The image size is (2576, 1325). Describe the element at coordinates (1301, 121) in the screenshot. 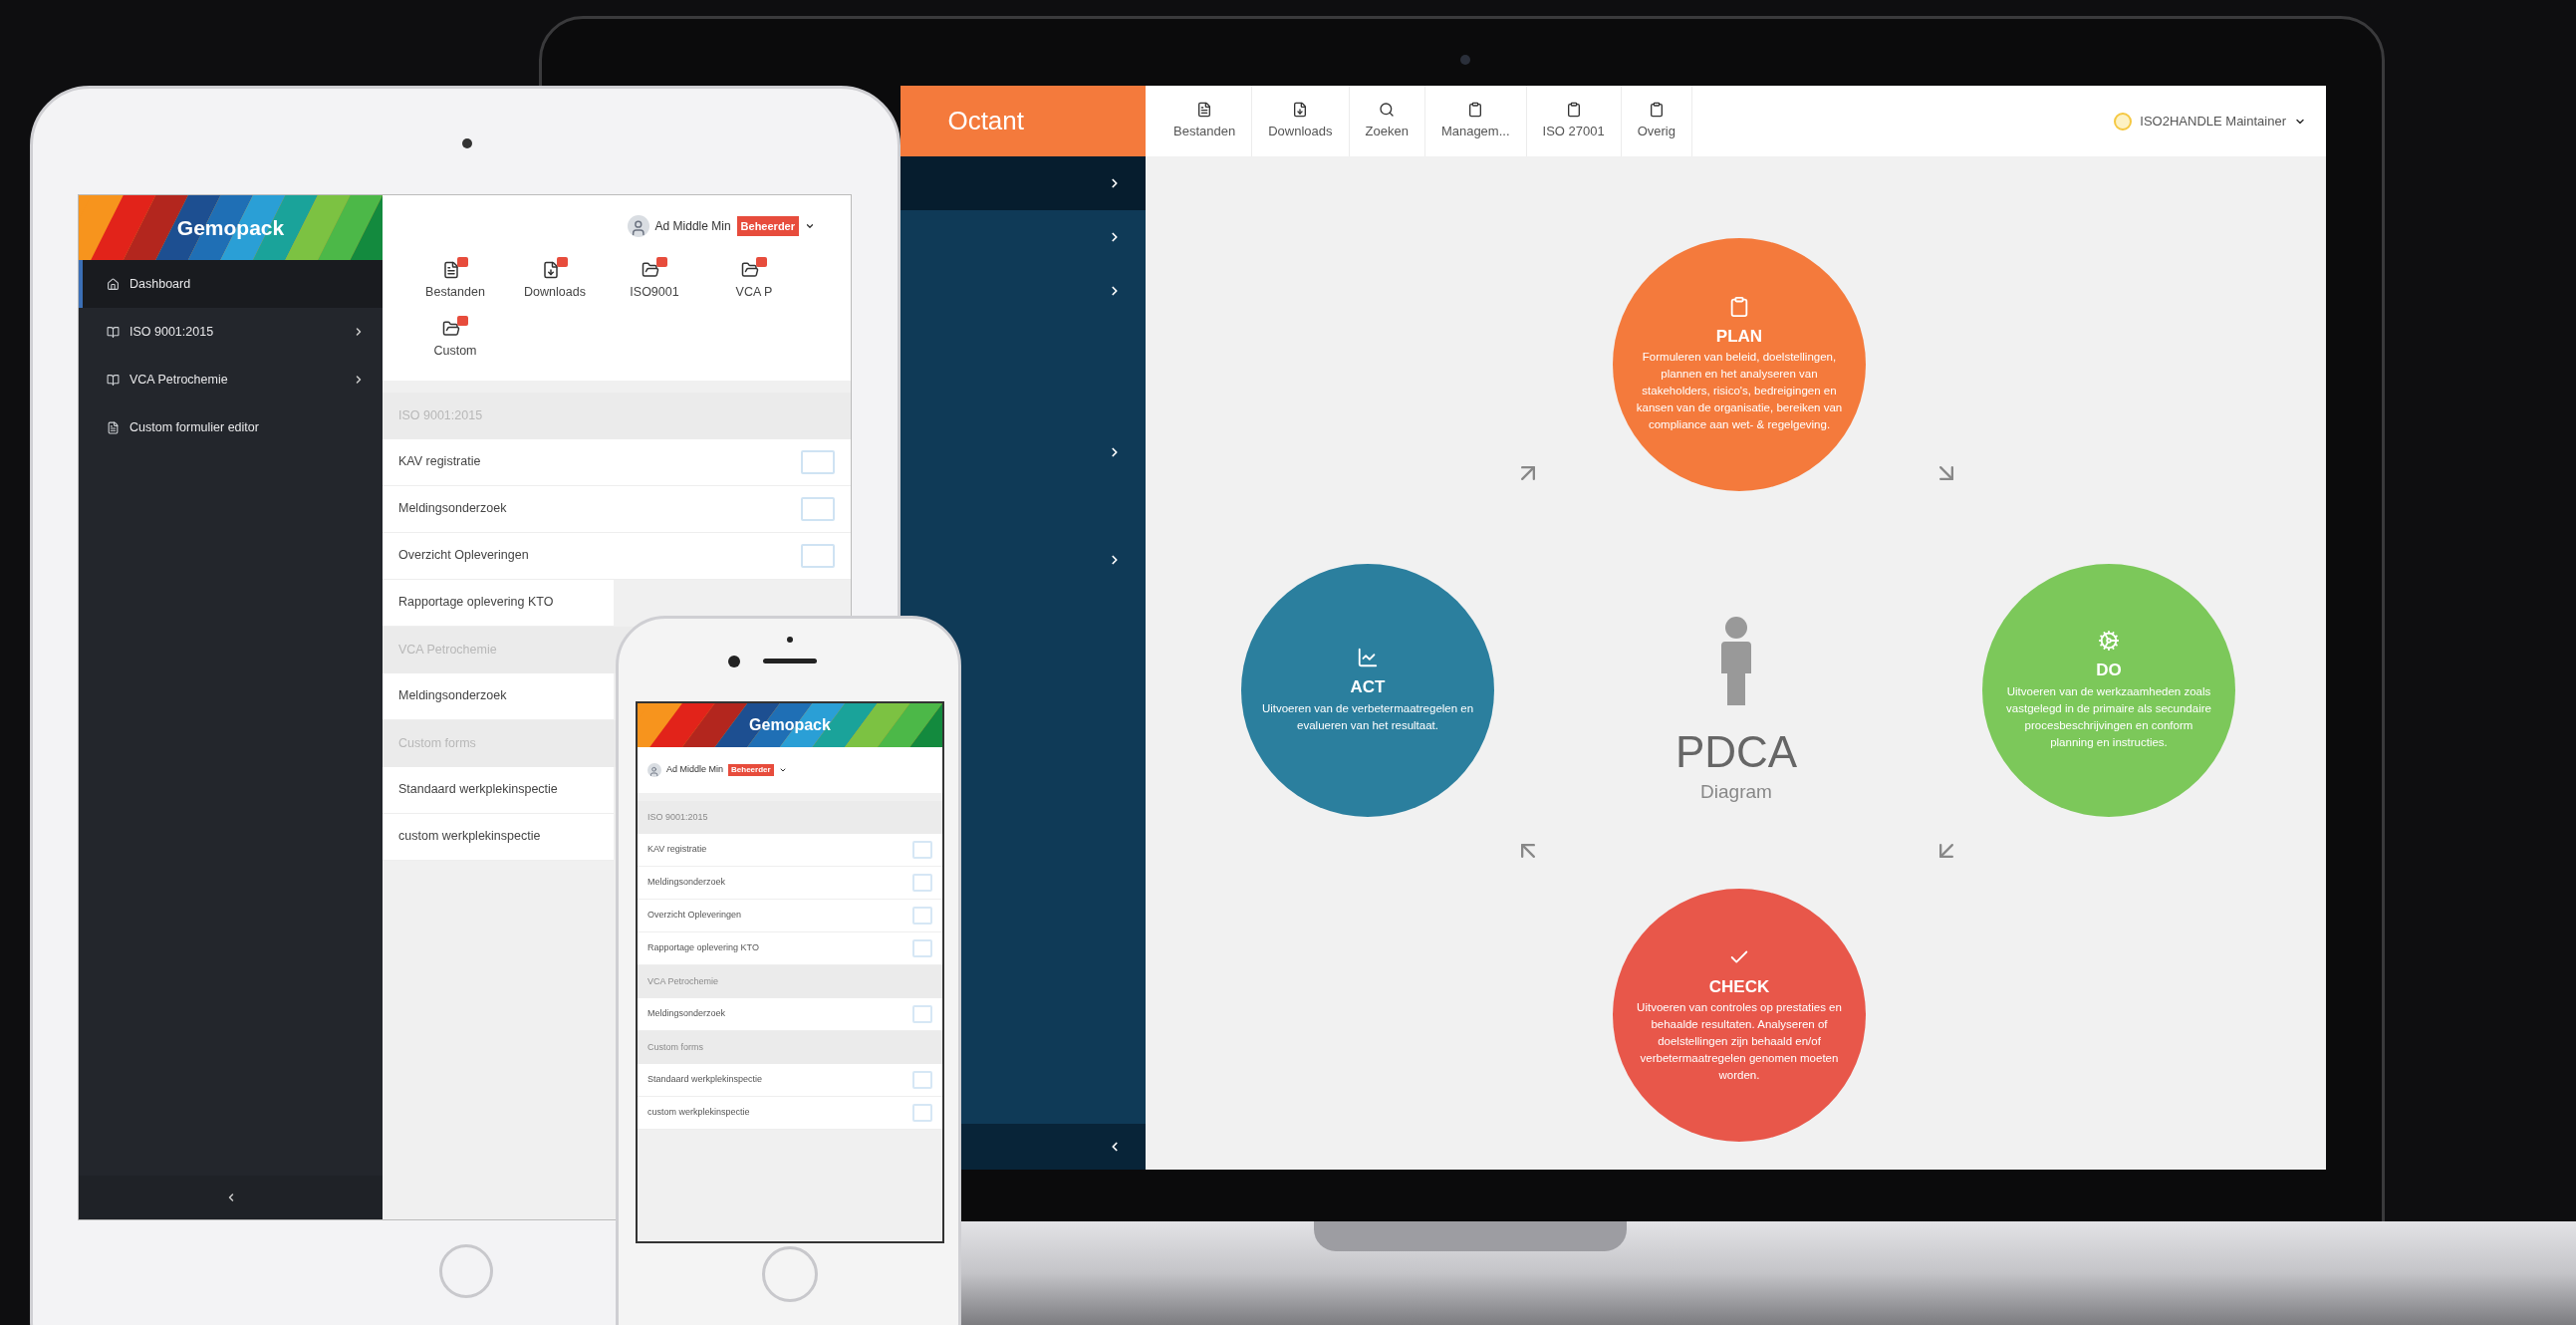

I see `toolbar-button: Downloads` at that location.